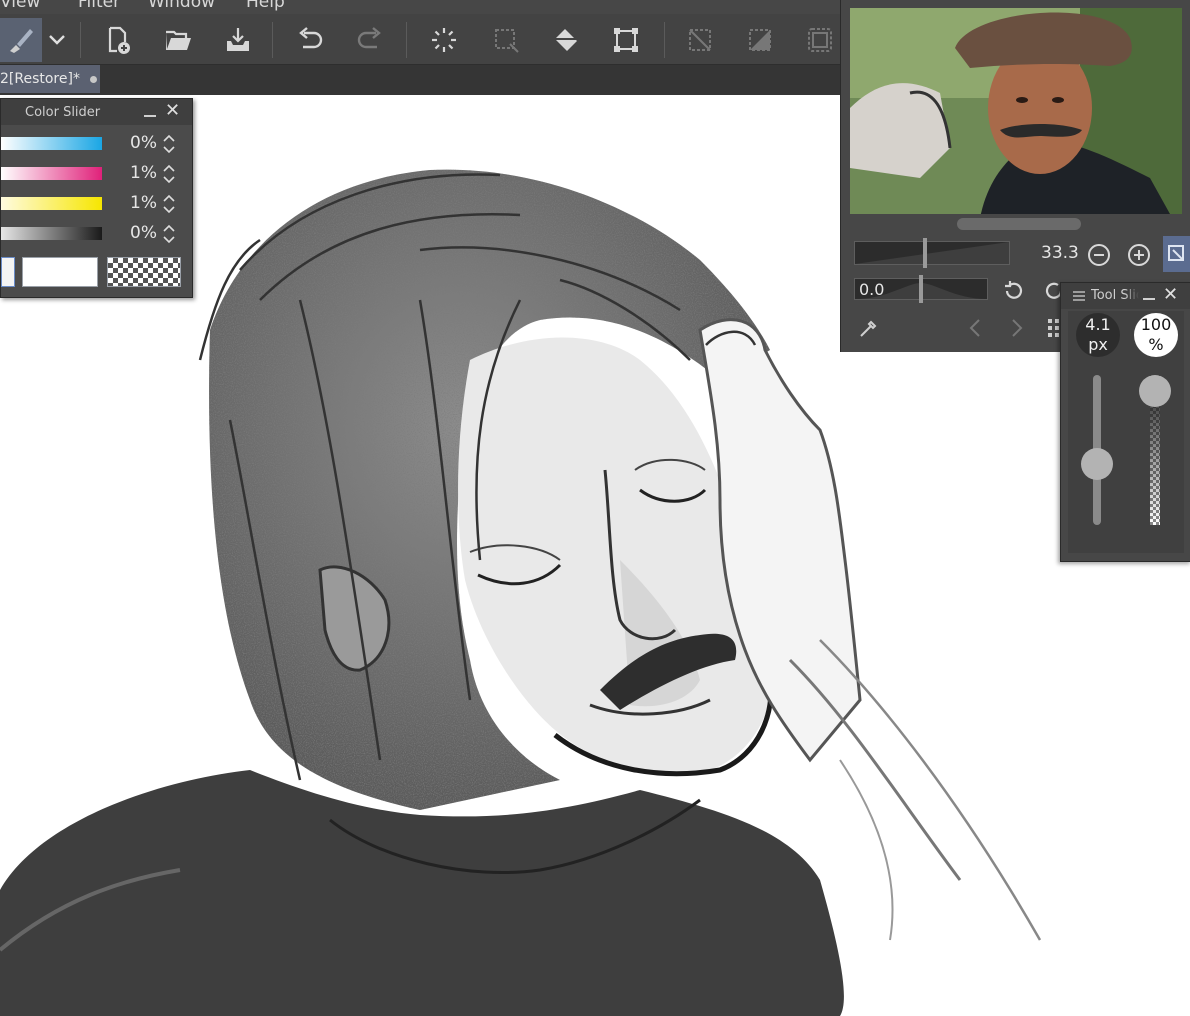  I want to click on yellow-value: 1%, so click(135, 203).